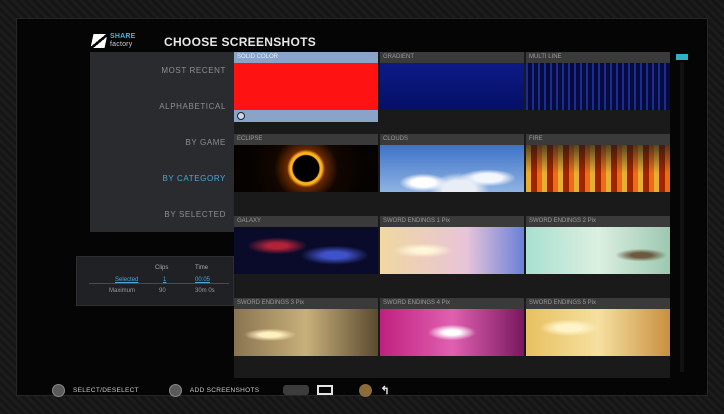 The image size is (724, 414). Describe the element at coordinates (225, 390) in the screenshot. I see `add-screenshots-label: ADD SCREENSHOTS` at that location.